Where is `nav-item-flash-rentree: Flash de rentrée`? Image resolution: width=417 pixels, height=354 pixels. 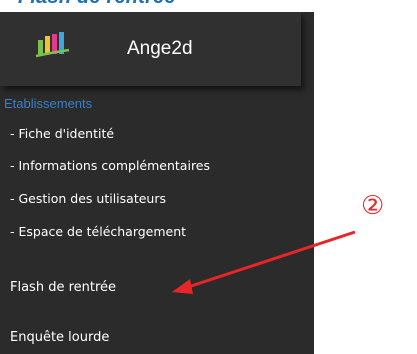
nav-item-flash-rentree: Flash de rentrée is located at coordinates (63, 287).